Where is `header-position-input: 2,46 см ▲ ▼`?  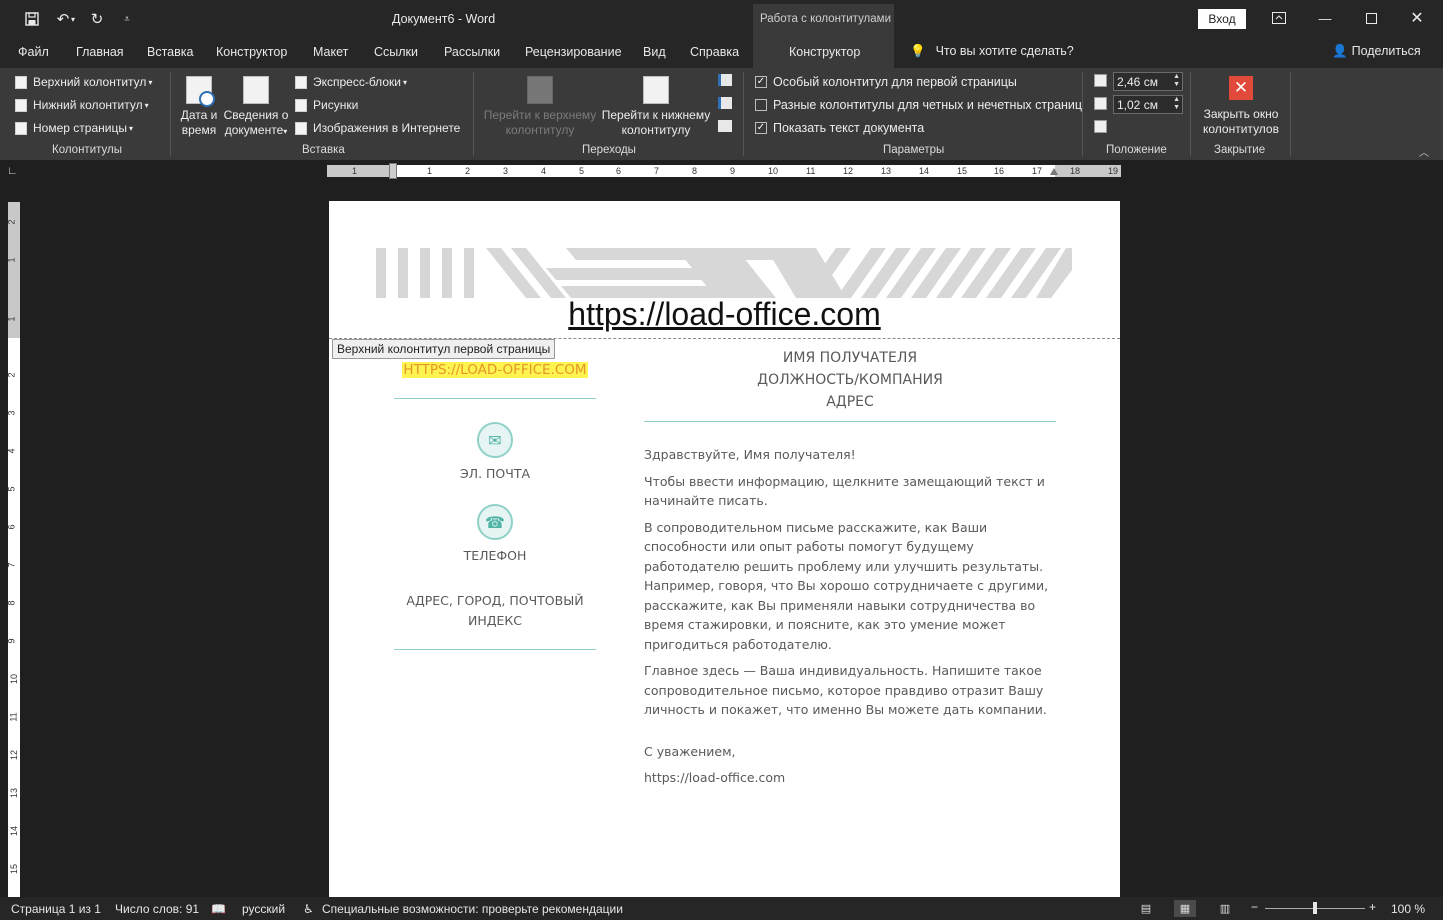
header-position-input: 2,46 см ▲ ▼ is located at coordinates (1148, 81).